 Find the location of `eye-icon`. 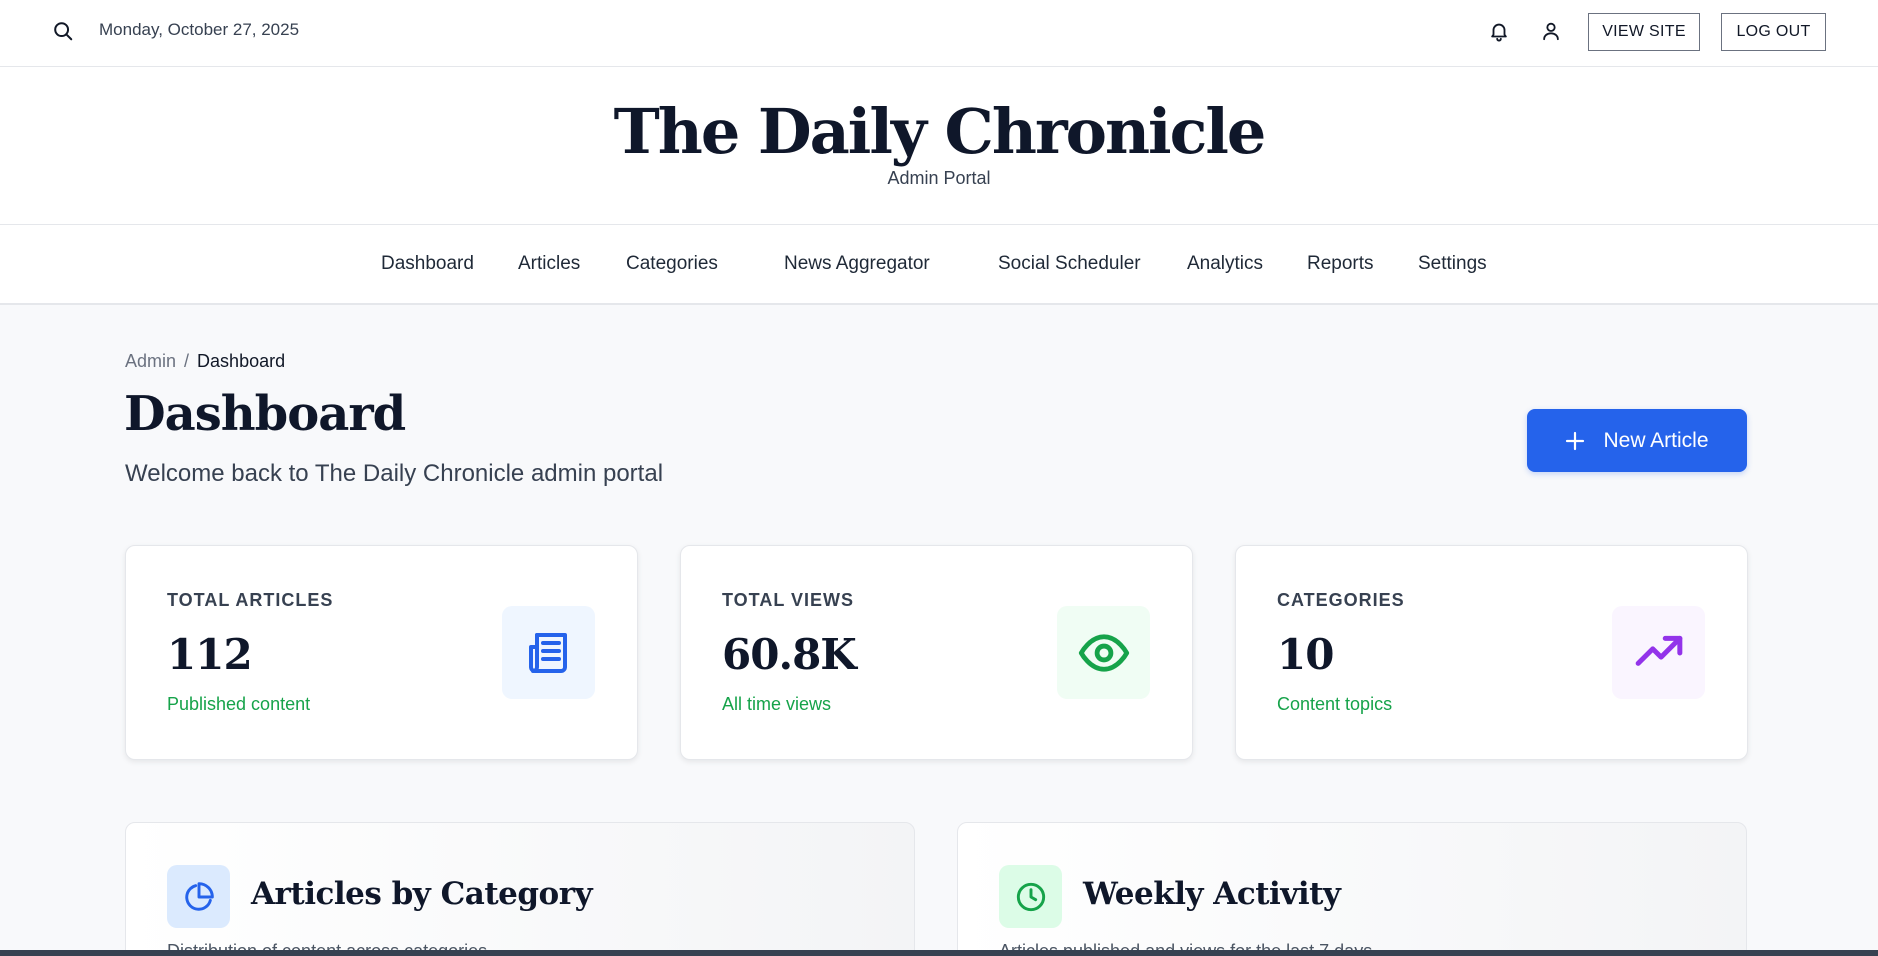

eye-icon is located at coordinates (1103, 652).